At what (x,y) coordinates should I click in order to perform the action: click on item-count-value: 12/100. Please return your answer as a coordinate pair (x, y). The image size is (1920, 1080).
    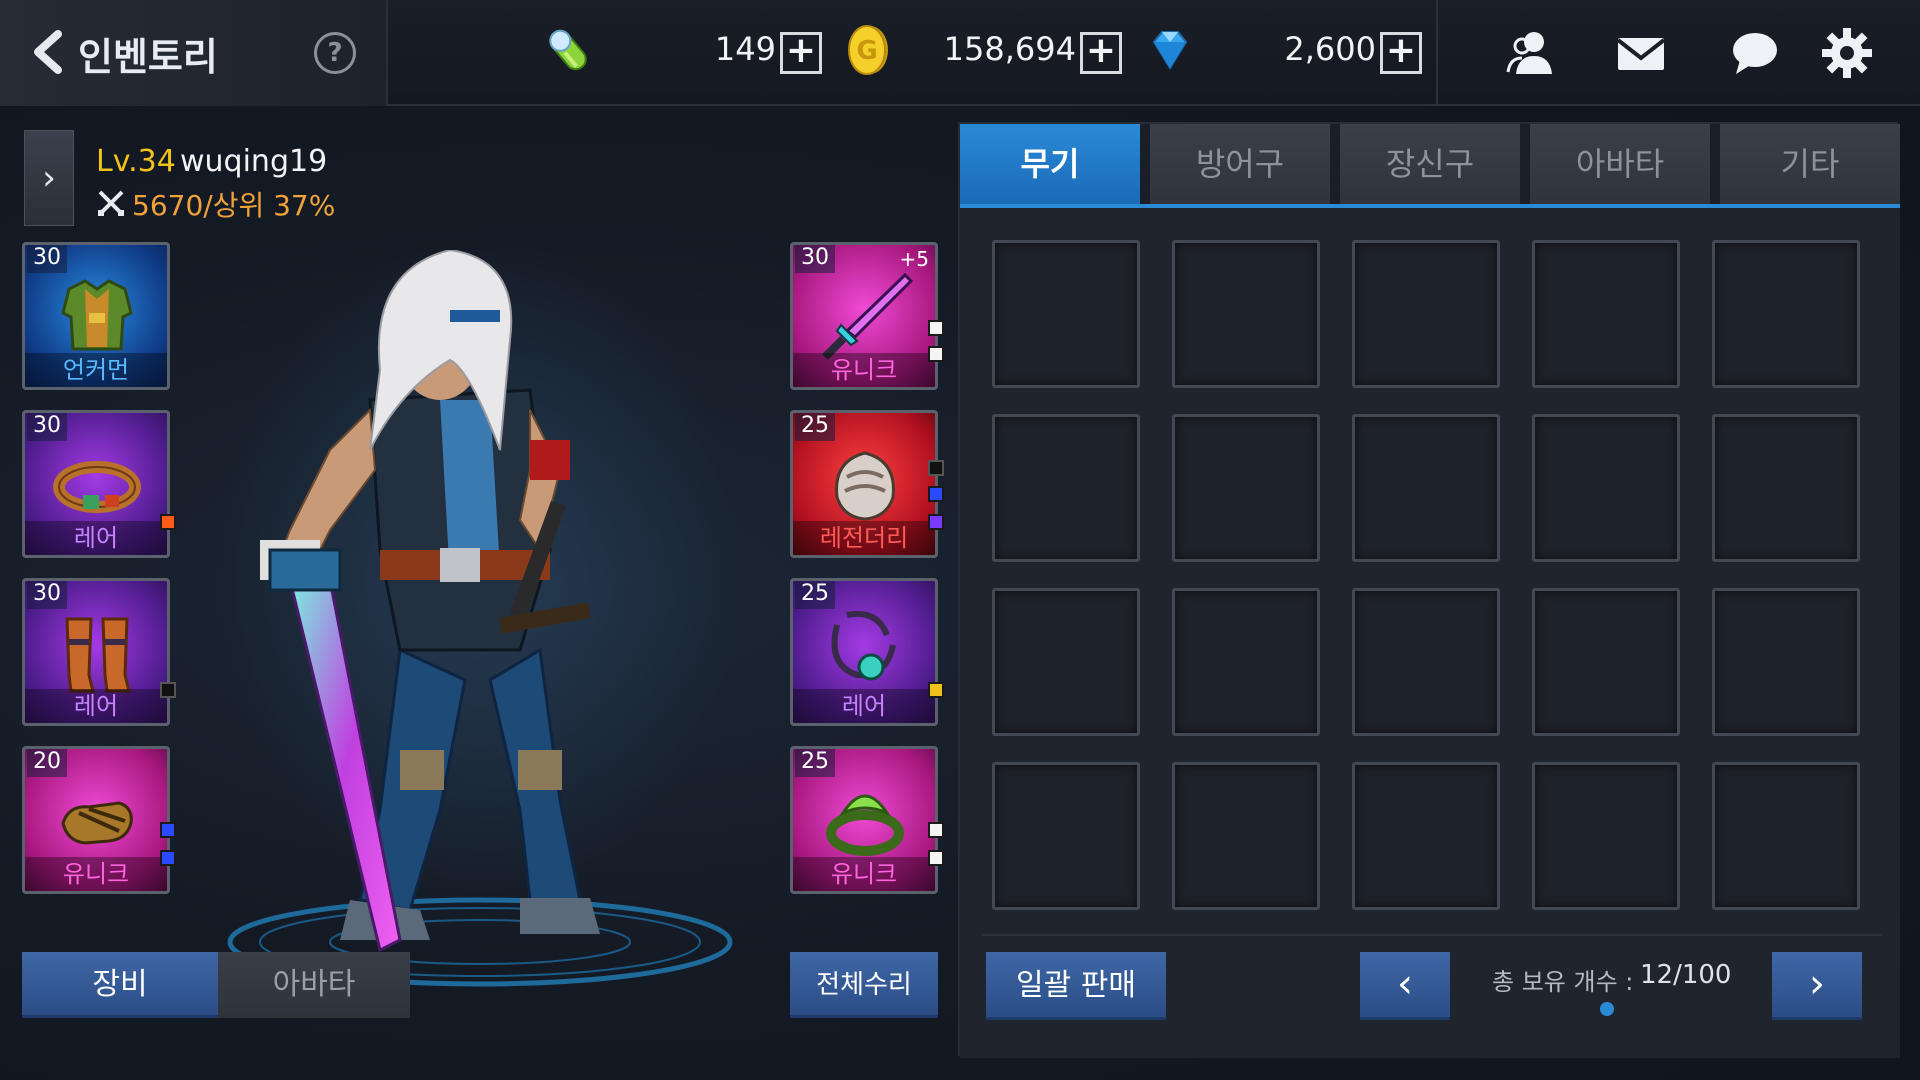
    Looking at the image, I should click on (1686, 975).